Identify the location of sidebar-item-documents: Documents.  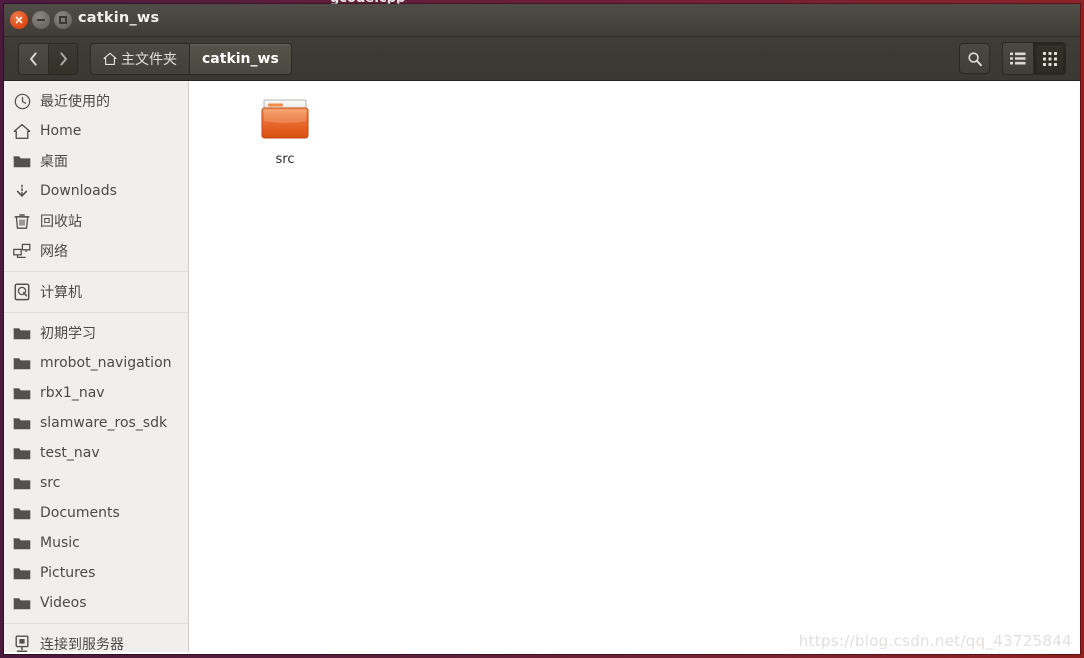
(96, 513).